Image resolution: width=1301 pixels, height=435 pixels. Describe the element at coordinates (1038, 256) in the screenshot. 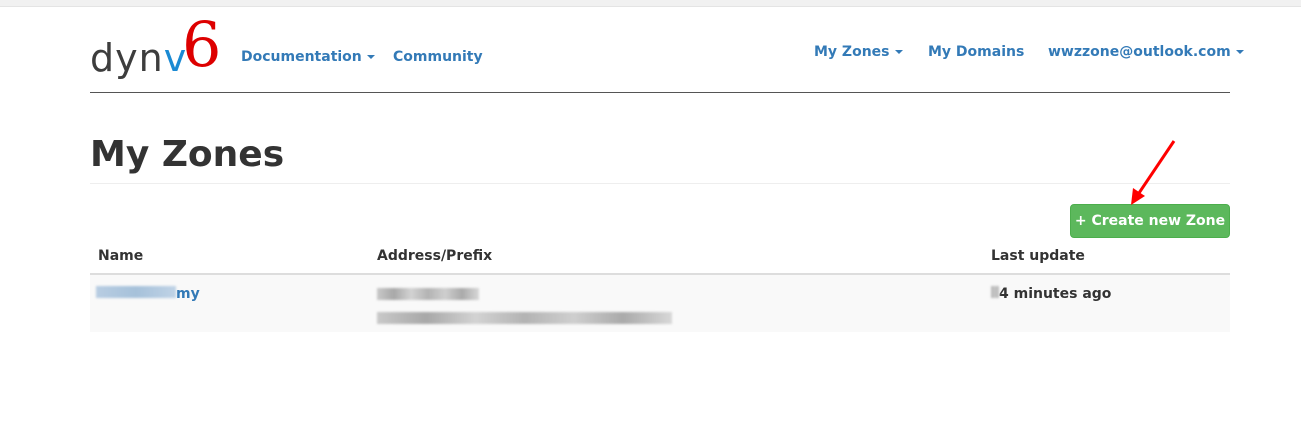

I see `column-header-last-update: Last update` at that location.